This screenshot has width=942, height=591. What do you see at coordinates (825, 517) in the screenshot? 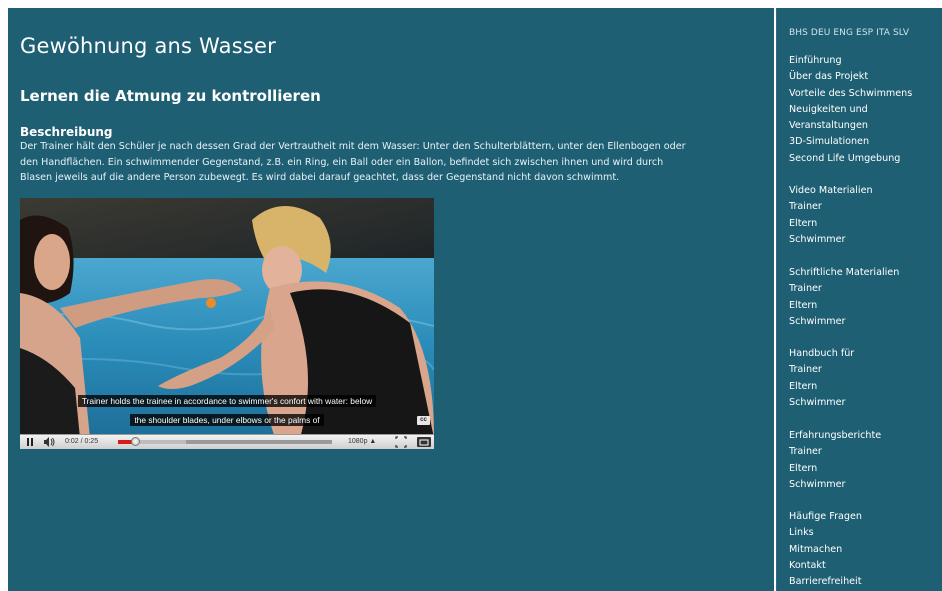
I see `sidebar-item-faq: Häufige Fragen` at bounding box center [825, 517].